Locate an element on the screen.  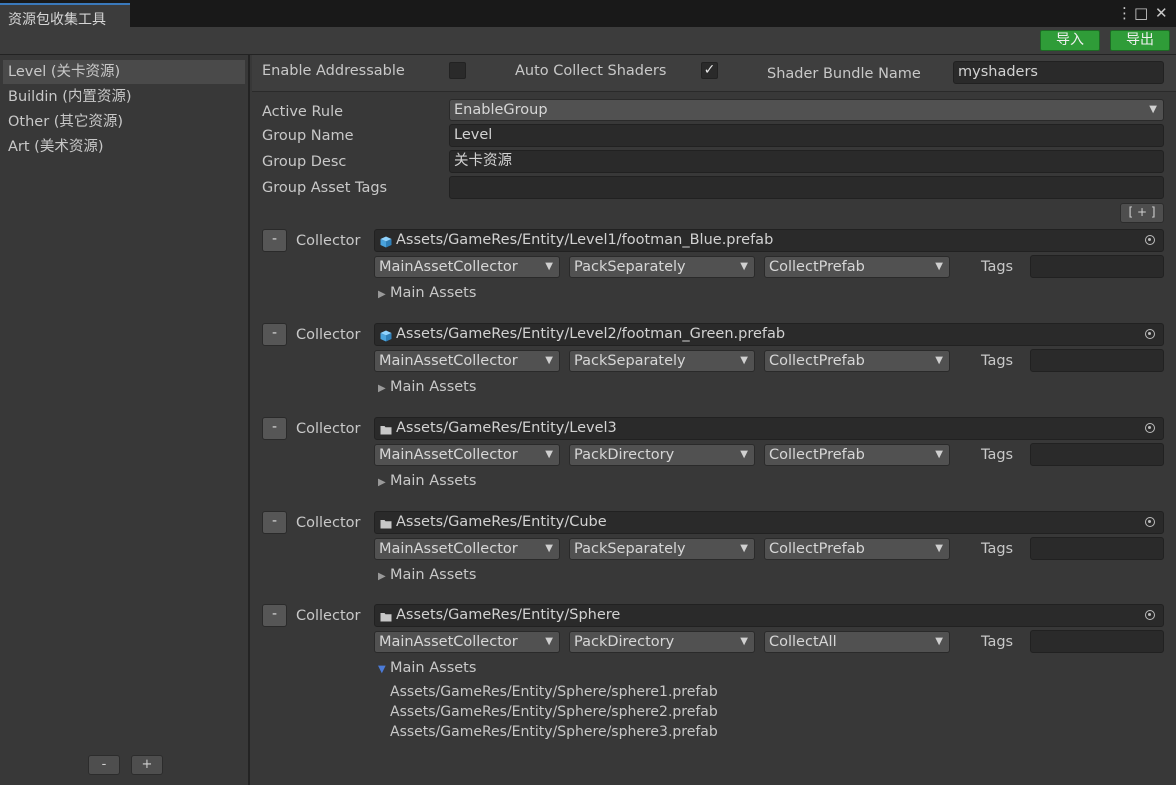
sidebar-item-buildin: Buildin (内置资源) is located at coordinates (126, 97).